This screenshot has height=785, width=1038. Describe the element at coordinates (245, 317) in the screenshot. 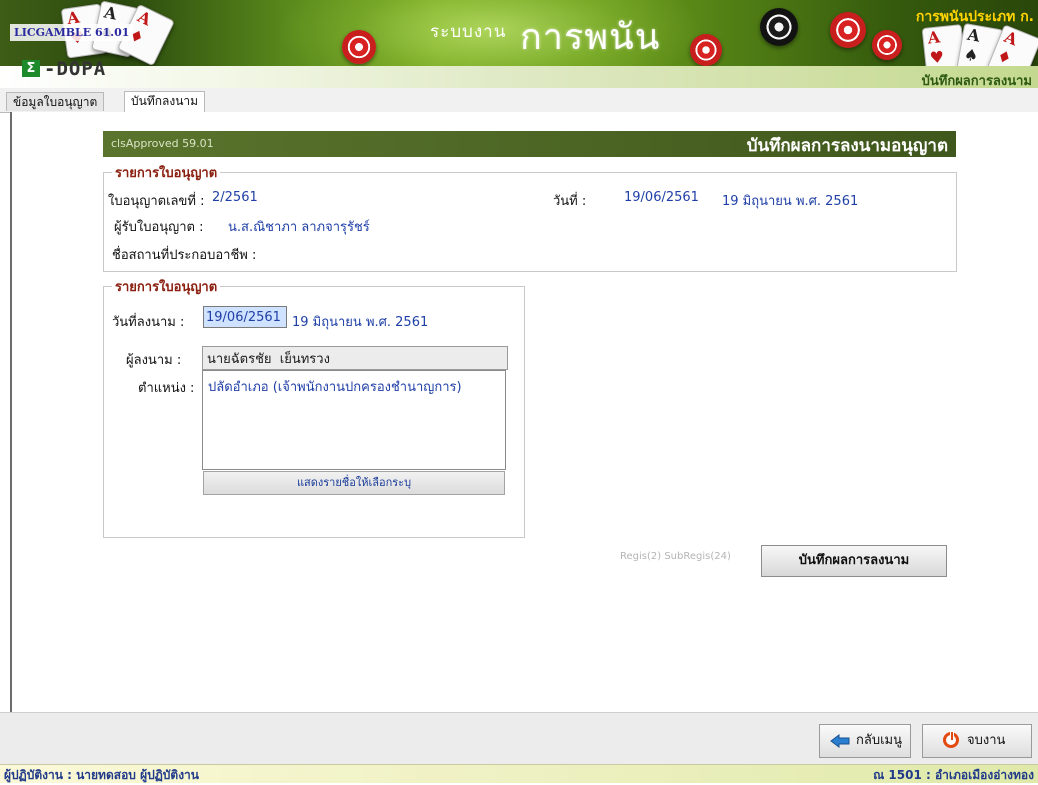

I see `sign-date-input` at that location.